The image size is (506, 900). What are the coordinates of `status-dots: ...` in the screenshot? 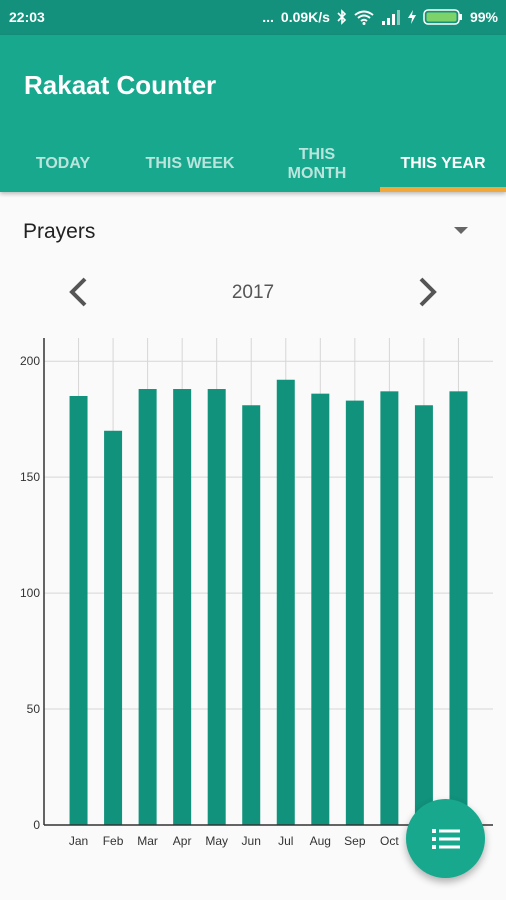 It's located at (268, 17).